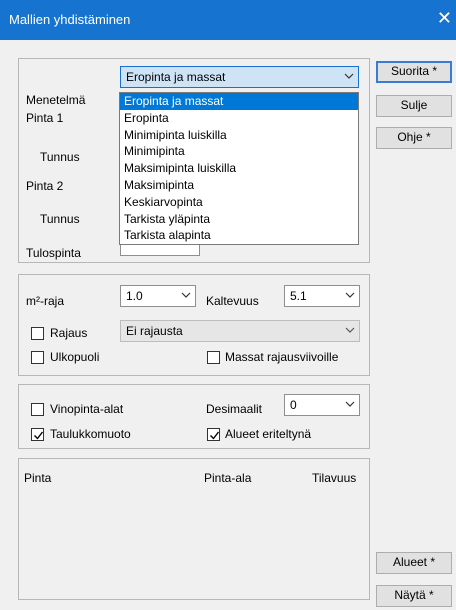  What do you see at coordinates (176, 77) in the screenshot?
I see `menetelma-value: Eropinta ja massat` at bounding box center [176, 77].